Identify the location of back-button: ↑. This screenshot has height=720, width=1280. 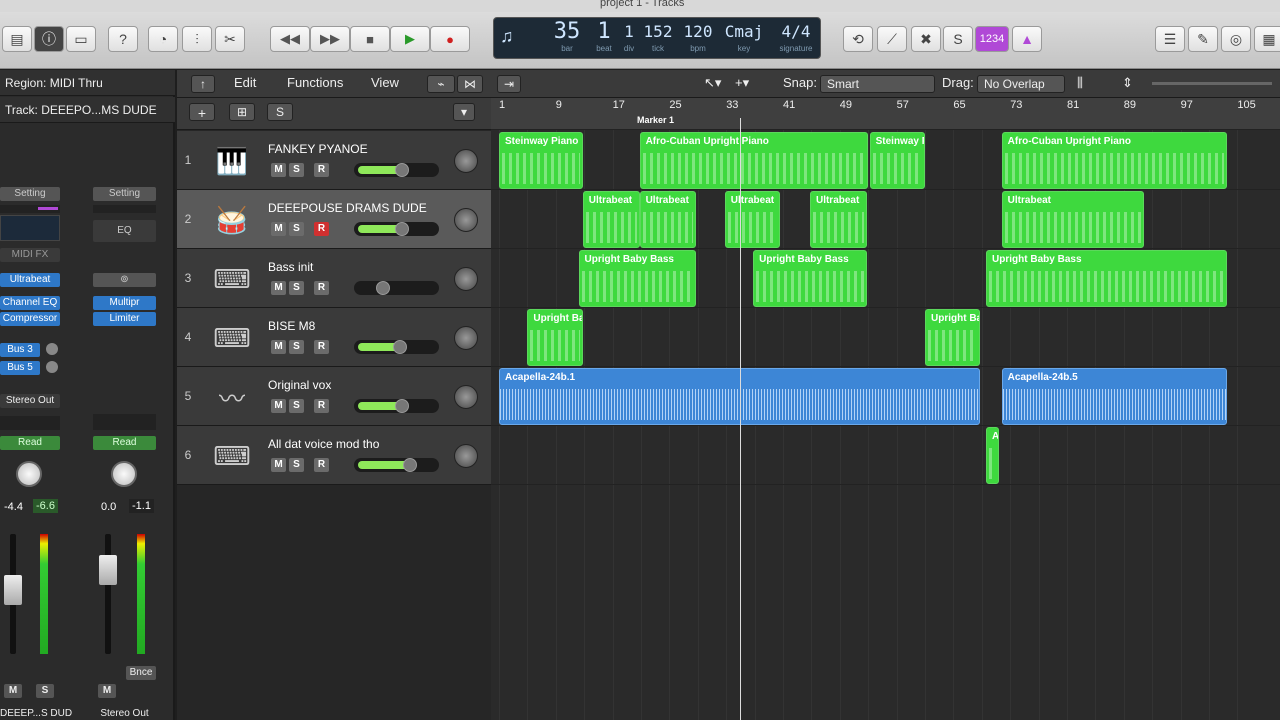
(203, 84).